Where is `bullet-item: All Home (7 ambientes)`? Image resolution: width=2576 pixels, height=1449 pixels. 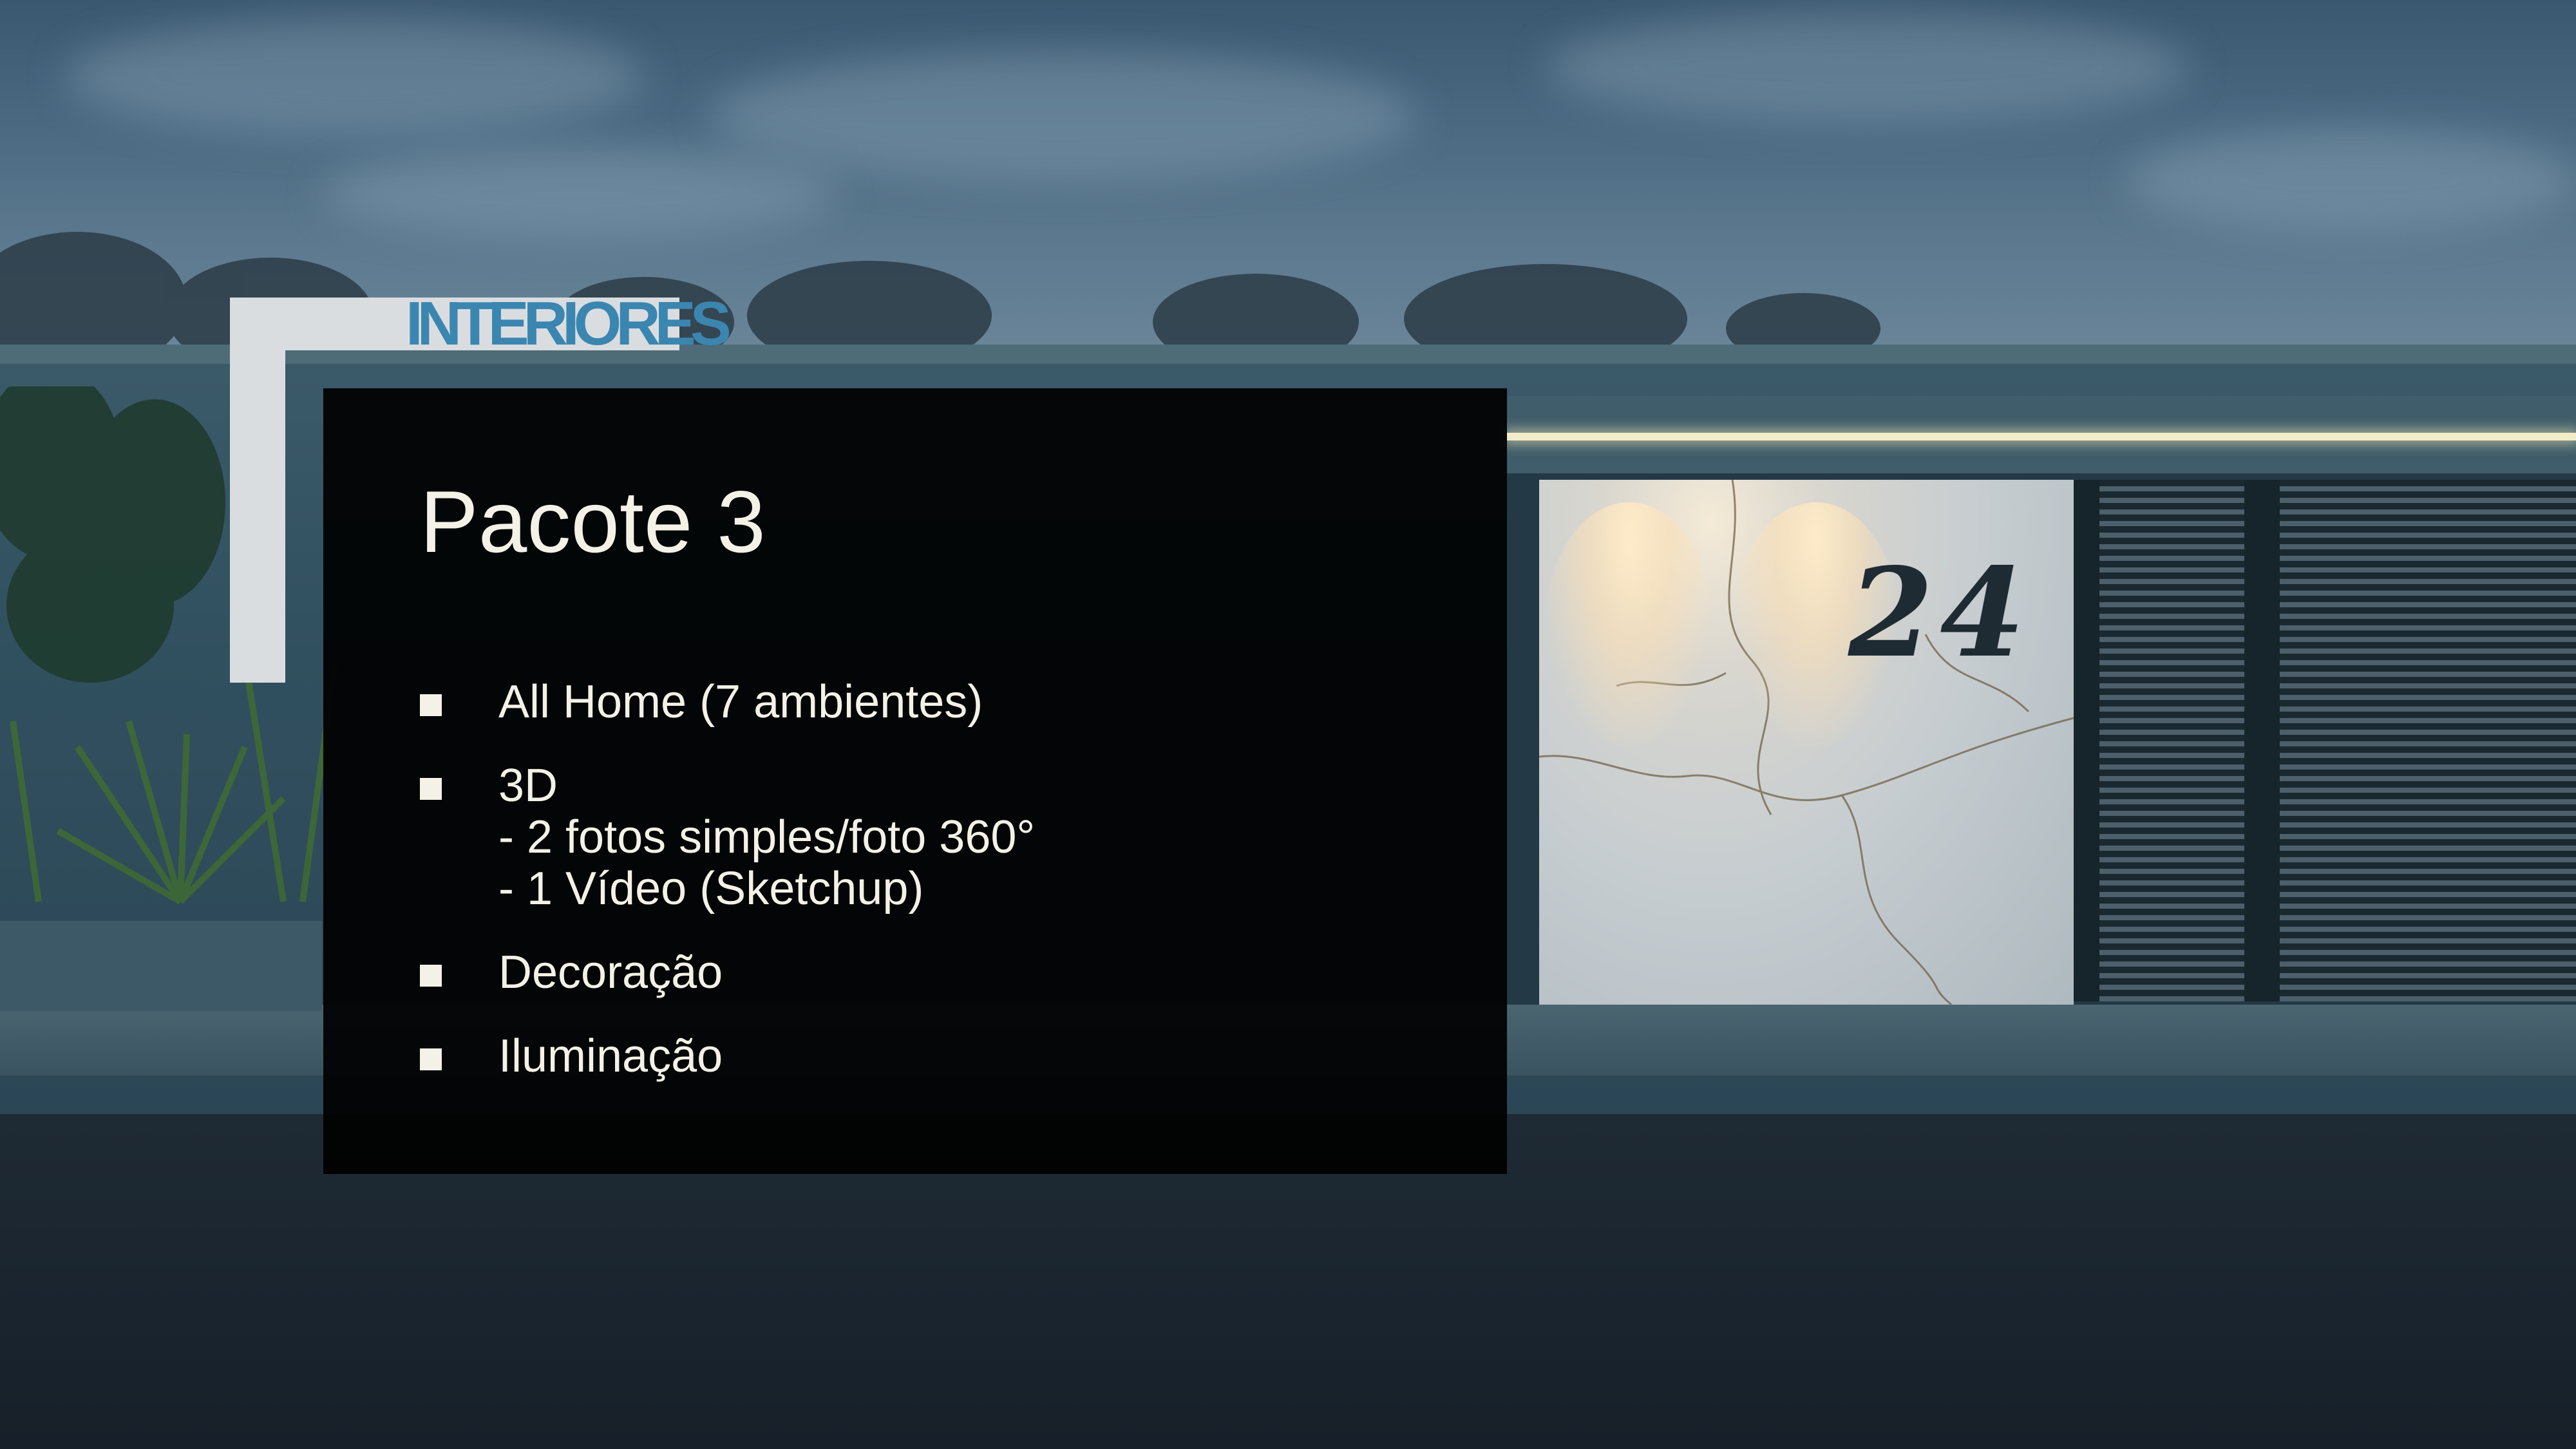
bullet-item: All Home (7 ambientes) is located at coordinates (935, 702).